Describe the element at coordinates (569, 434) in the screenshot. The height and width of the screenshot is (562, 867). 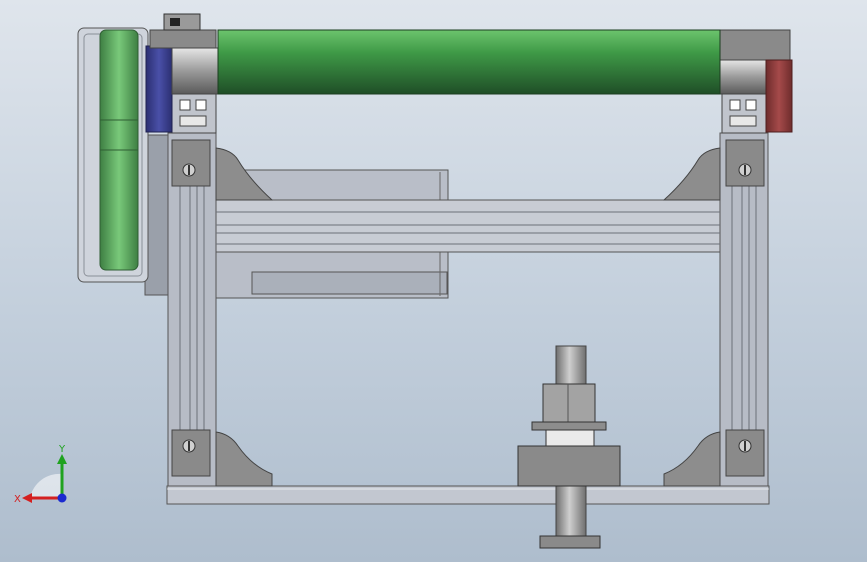
I see `washer` at that location.